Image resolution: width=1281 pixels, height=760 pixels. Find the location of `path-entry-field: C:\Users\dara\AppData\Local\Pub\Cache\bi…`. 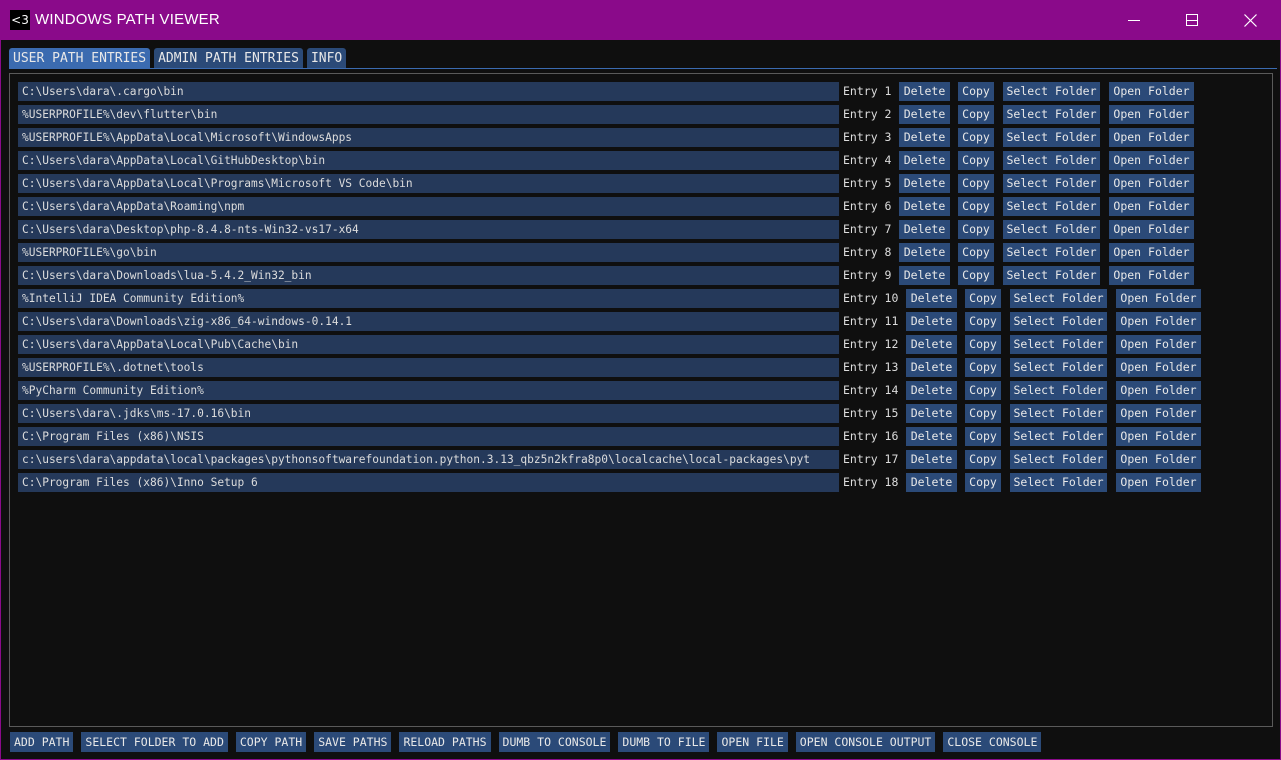

path-entry-field: C:\Users\dara\AppData\Local\Pub\Cache\bi… is located at coordinates (428, 344).